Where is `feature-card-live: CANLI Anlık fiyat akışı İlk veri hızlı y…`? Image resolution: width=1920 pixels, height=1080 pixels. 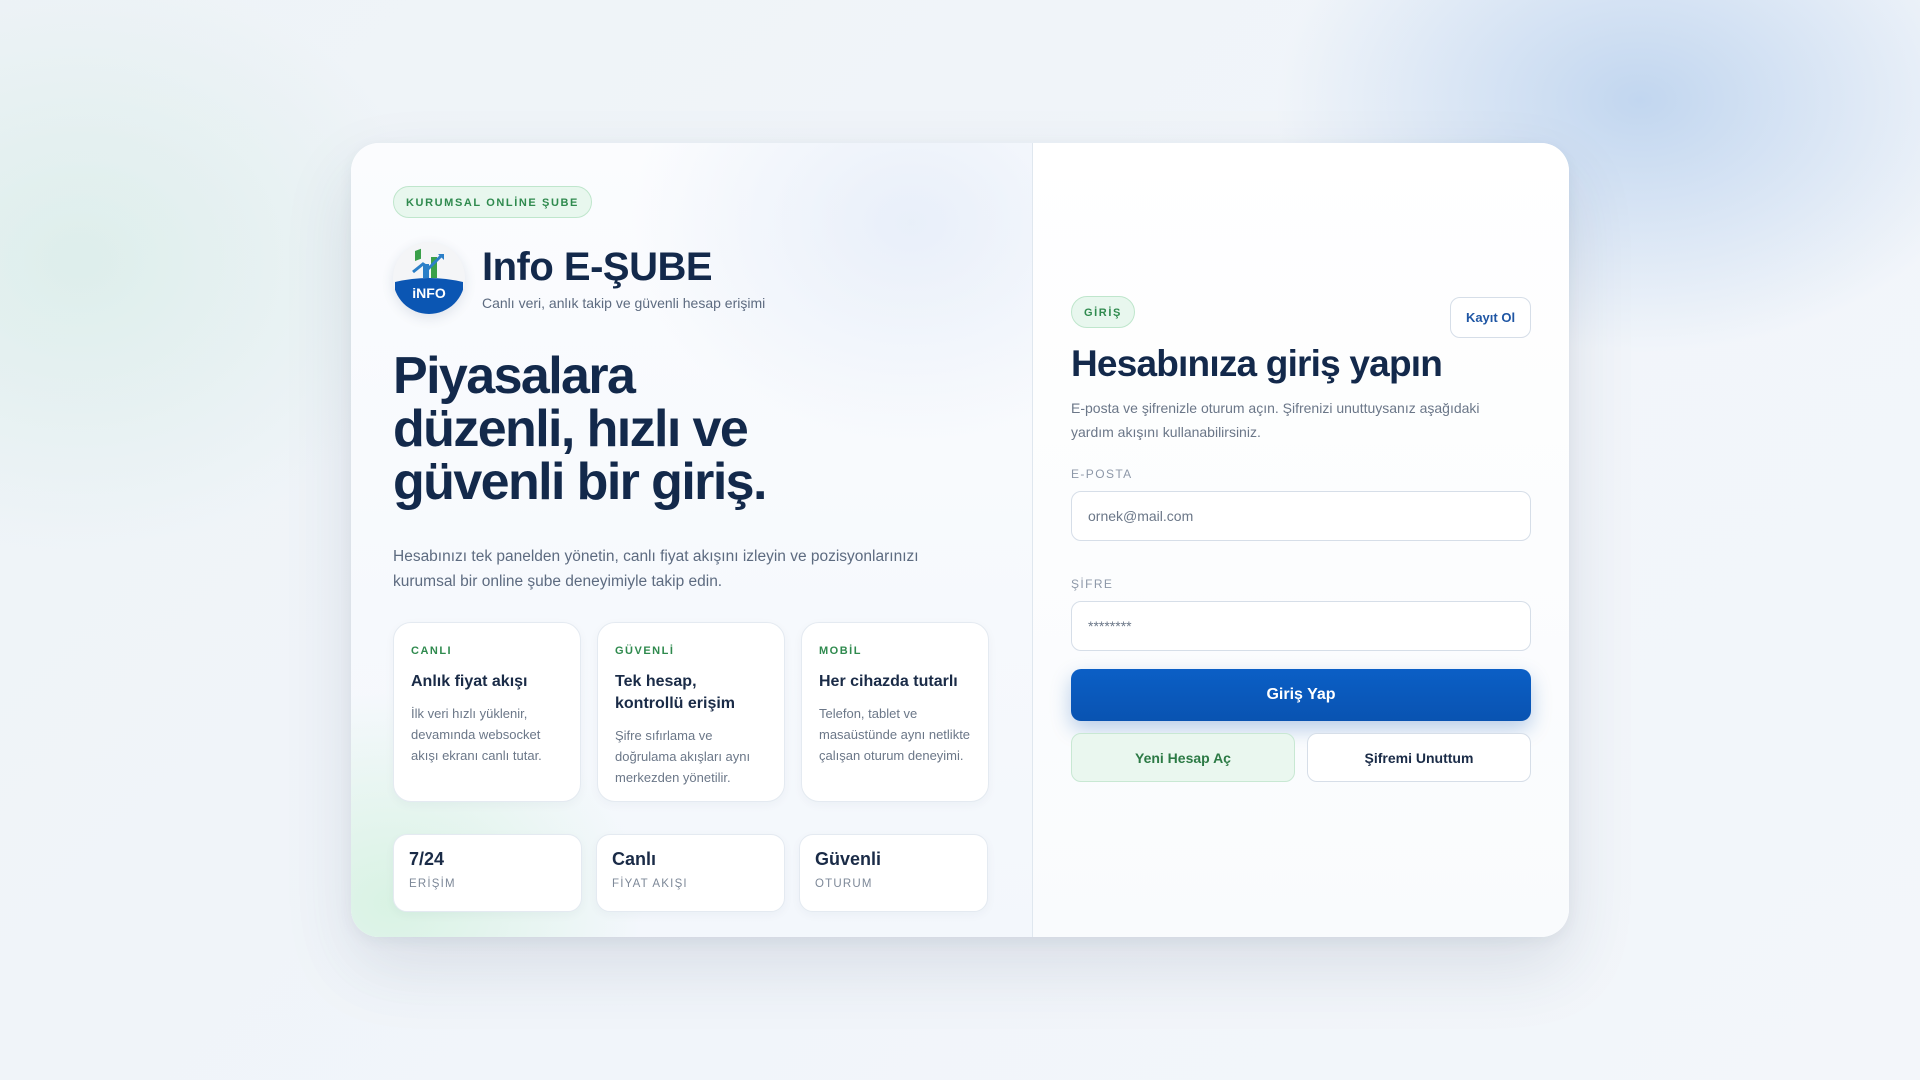 feature-card-live: CANLI Anlık fiyat akışı İlk veri hızlı y… is located at coordinates (487, 711).